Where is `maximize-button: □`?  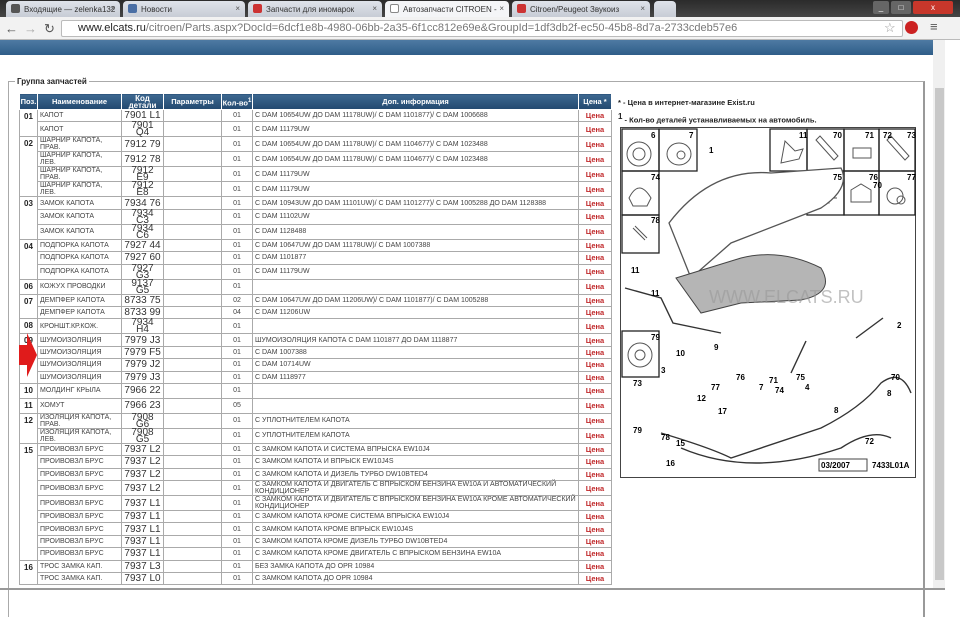
maximize-button: □ is located at coordinates (901, 7).